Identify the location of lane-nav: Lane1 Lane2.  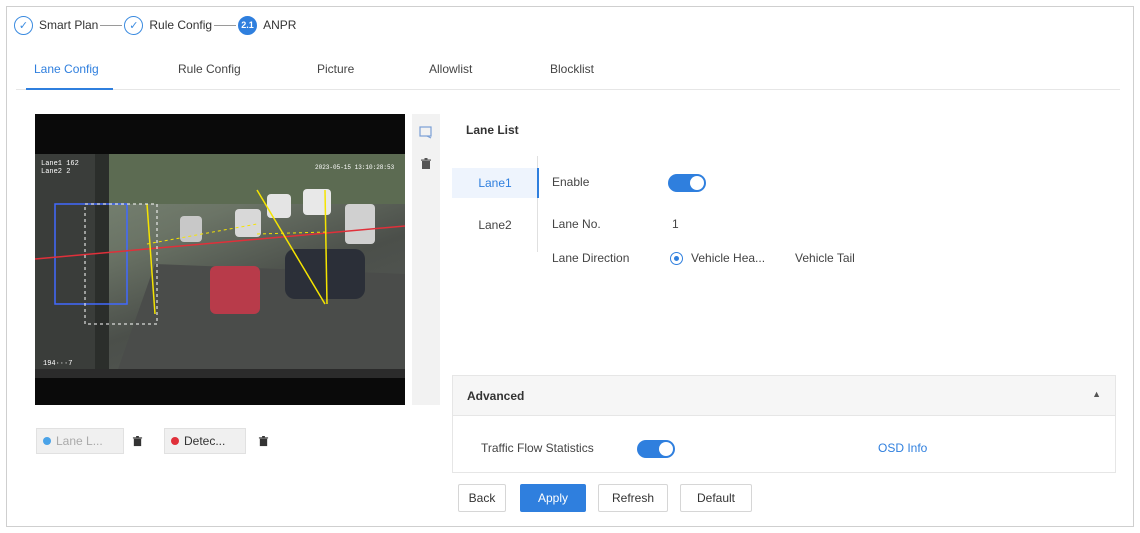
(495, 204).